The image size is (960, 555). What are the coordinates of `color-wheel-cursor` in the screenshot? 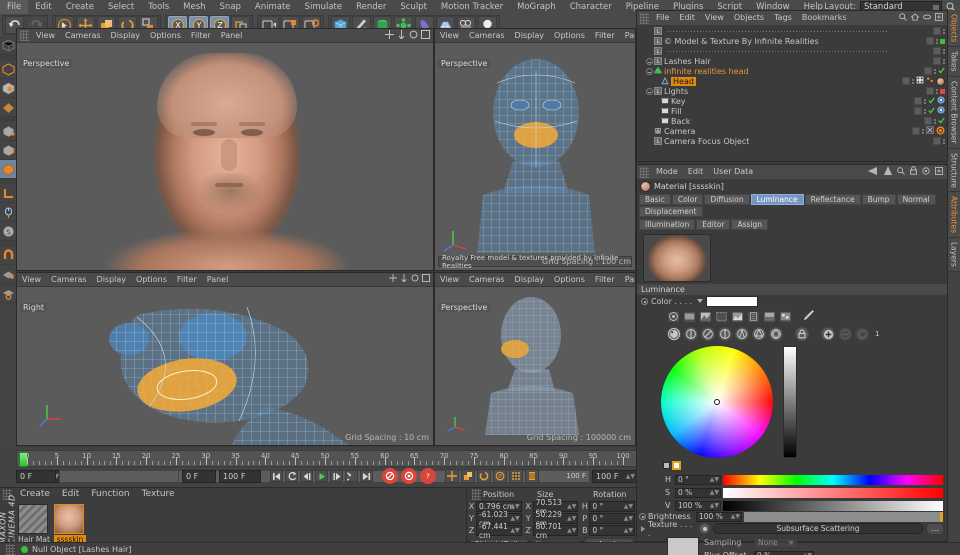 It's located at (717, 402).